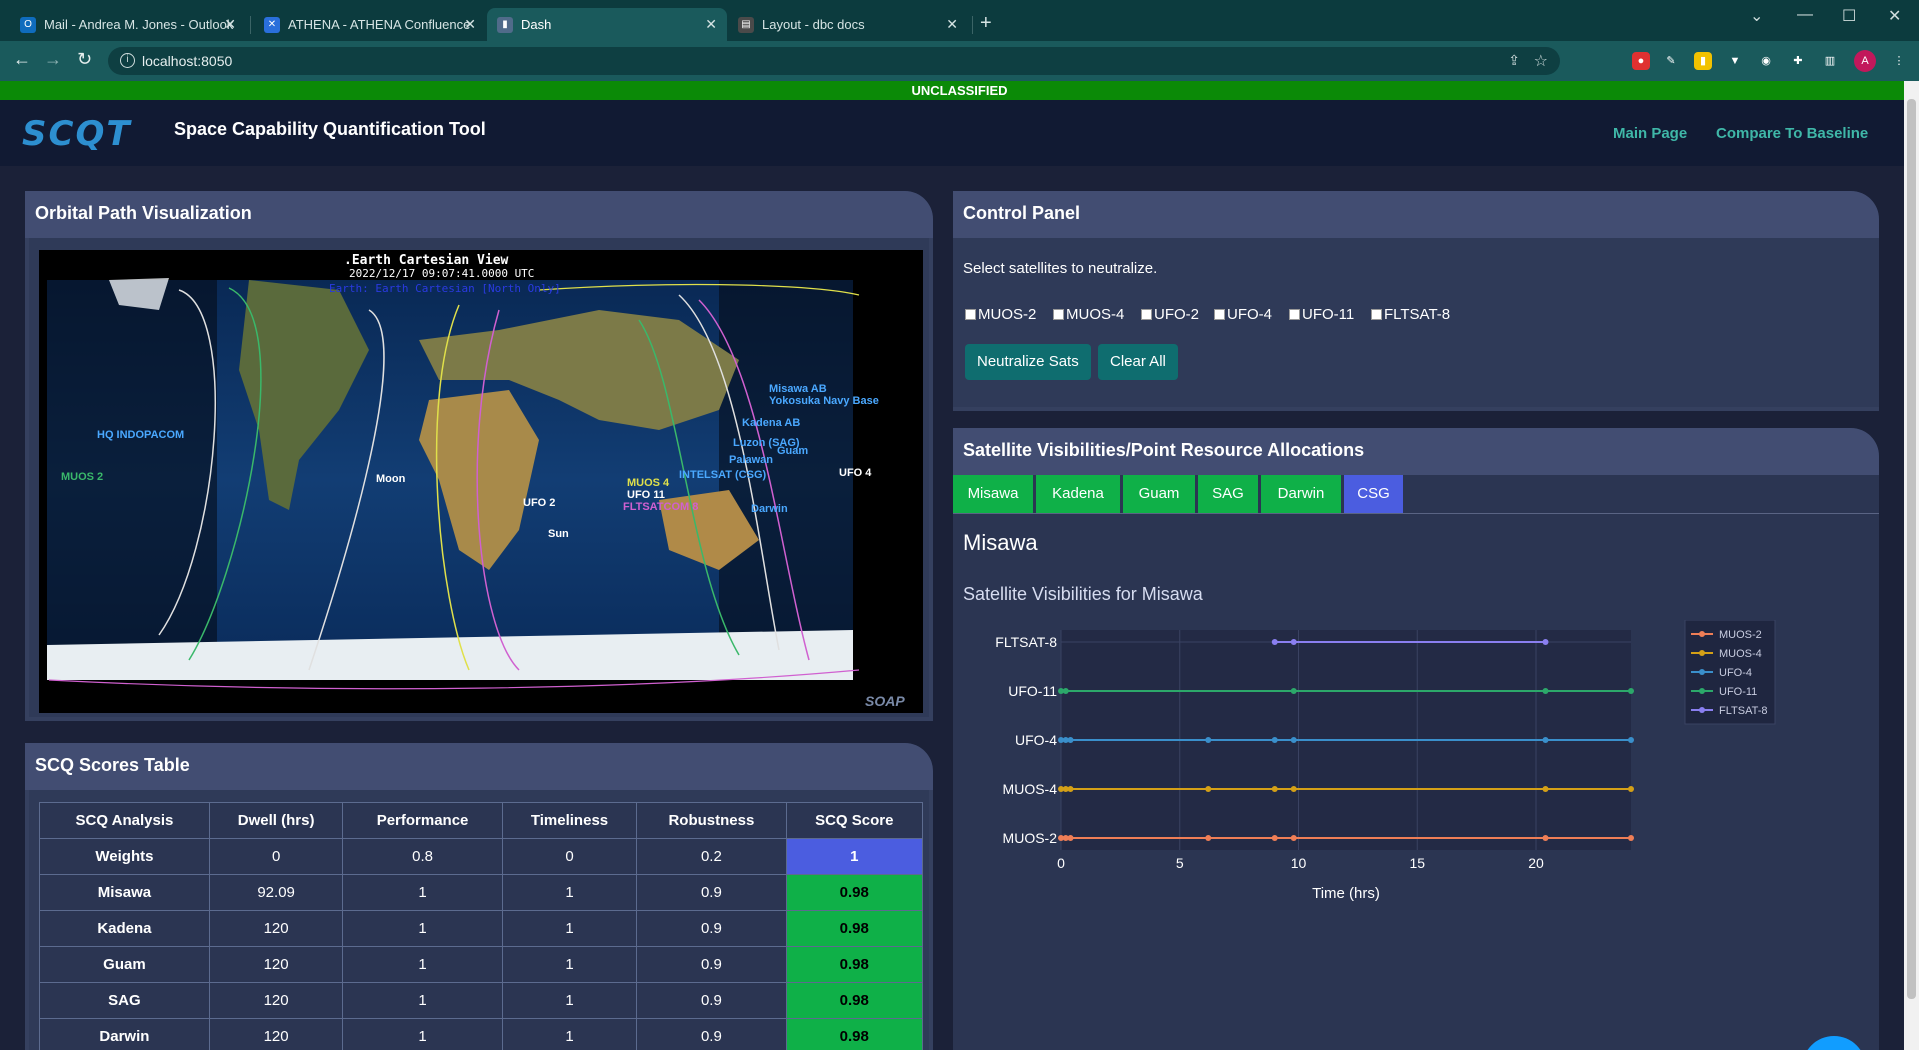 The image size is (1919, 1050). I want to click on tab-title: Mail - Andrea M. Jones - Outlook, so click(139, 24).